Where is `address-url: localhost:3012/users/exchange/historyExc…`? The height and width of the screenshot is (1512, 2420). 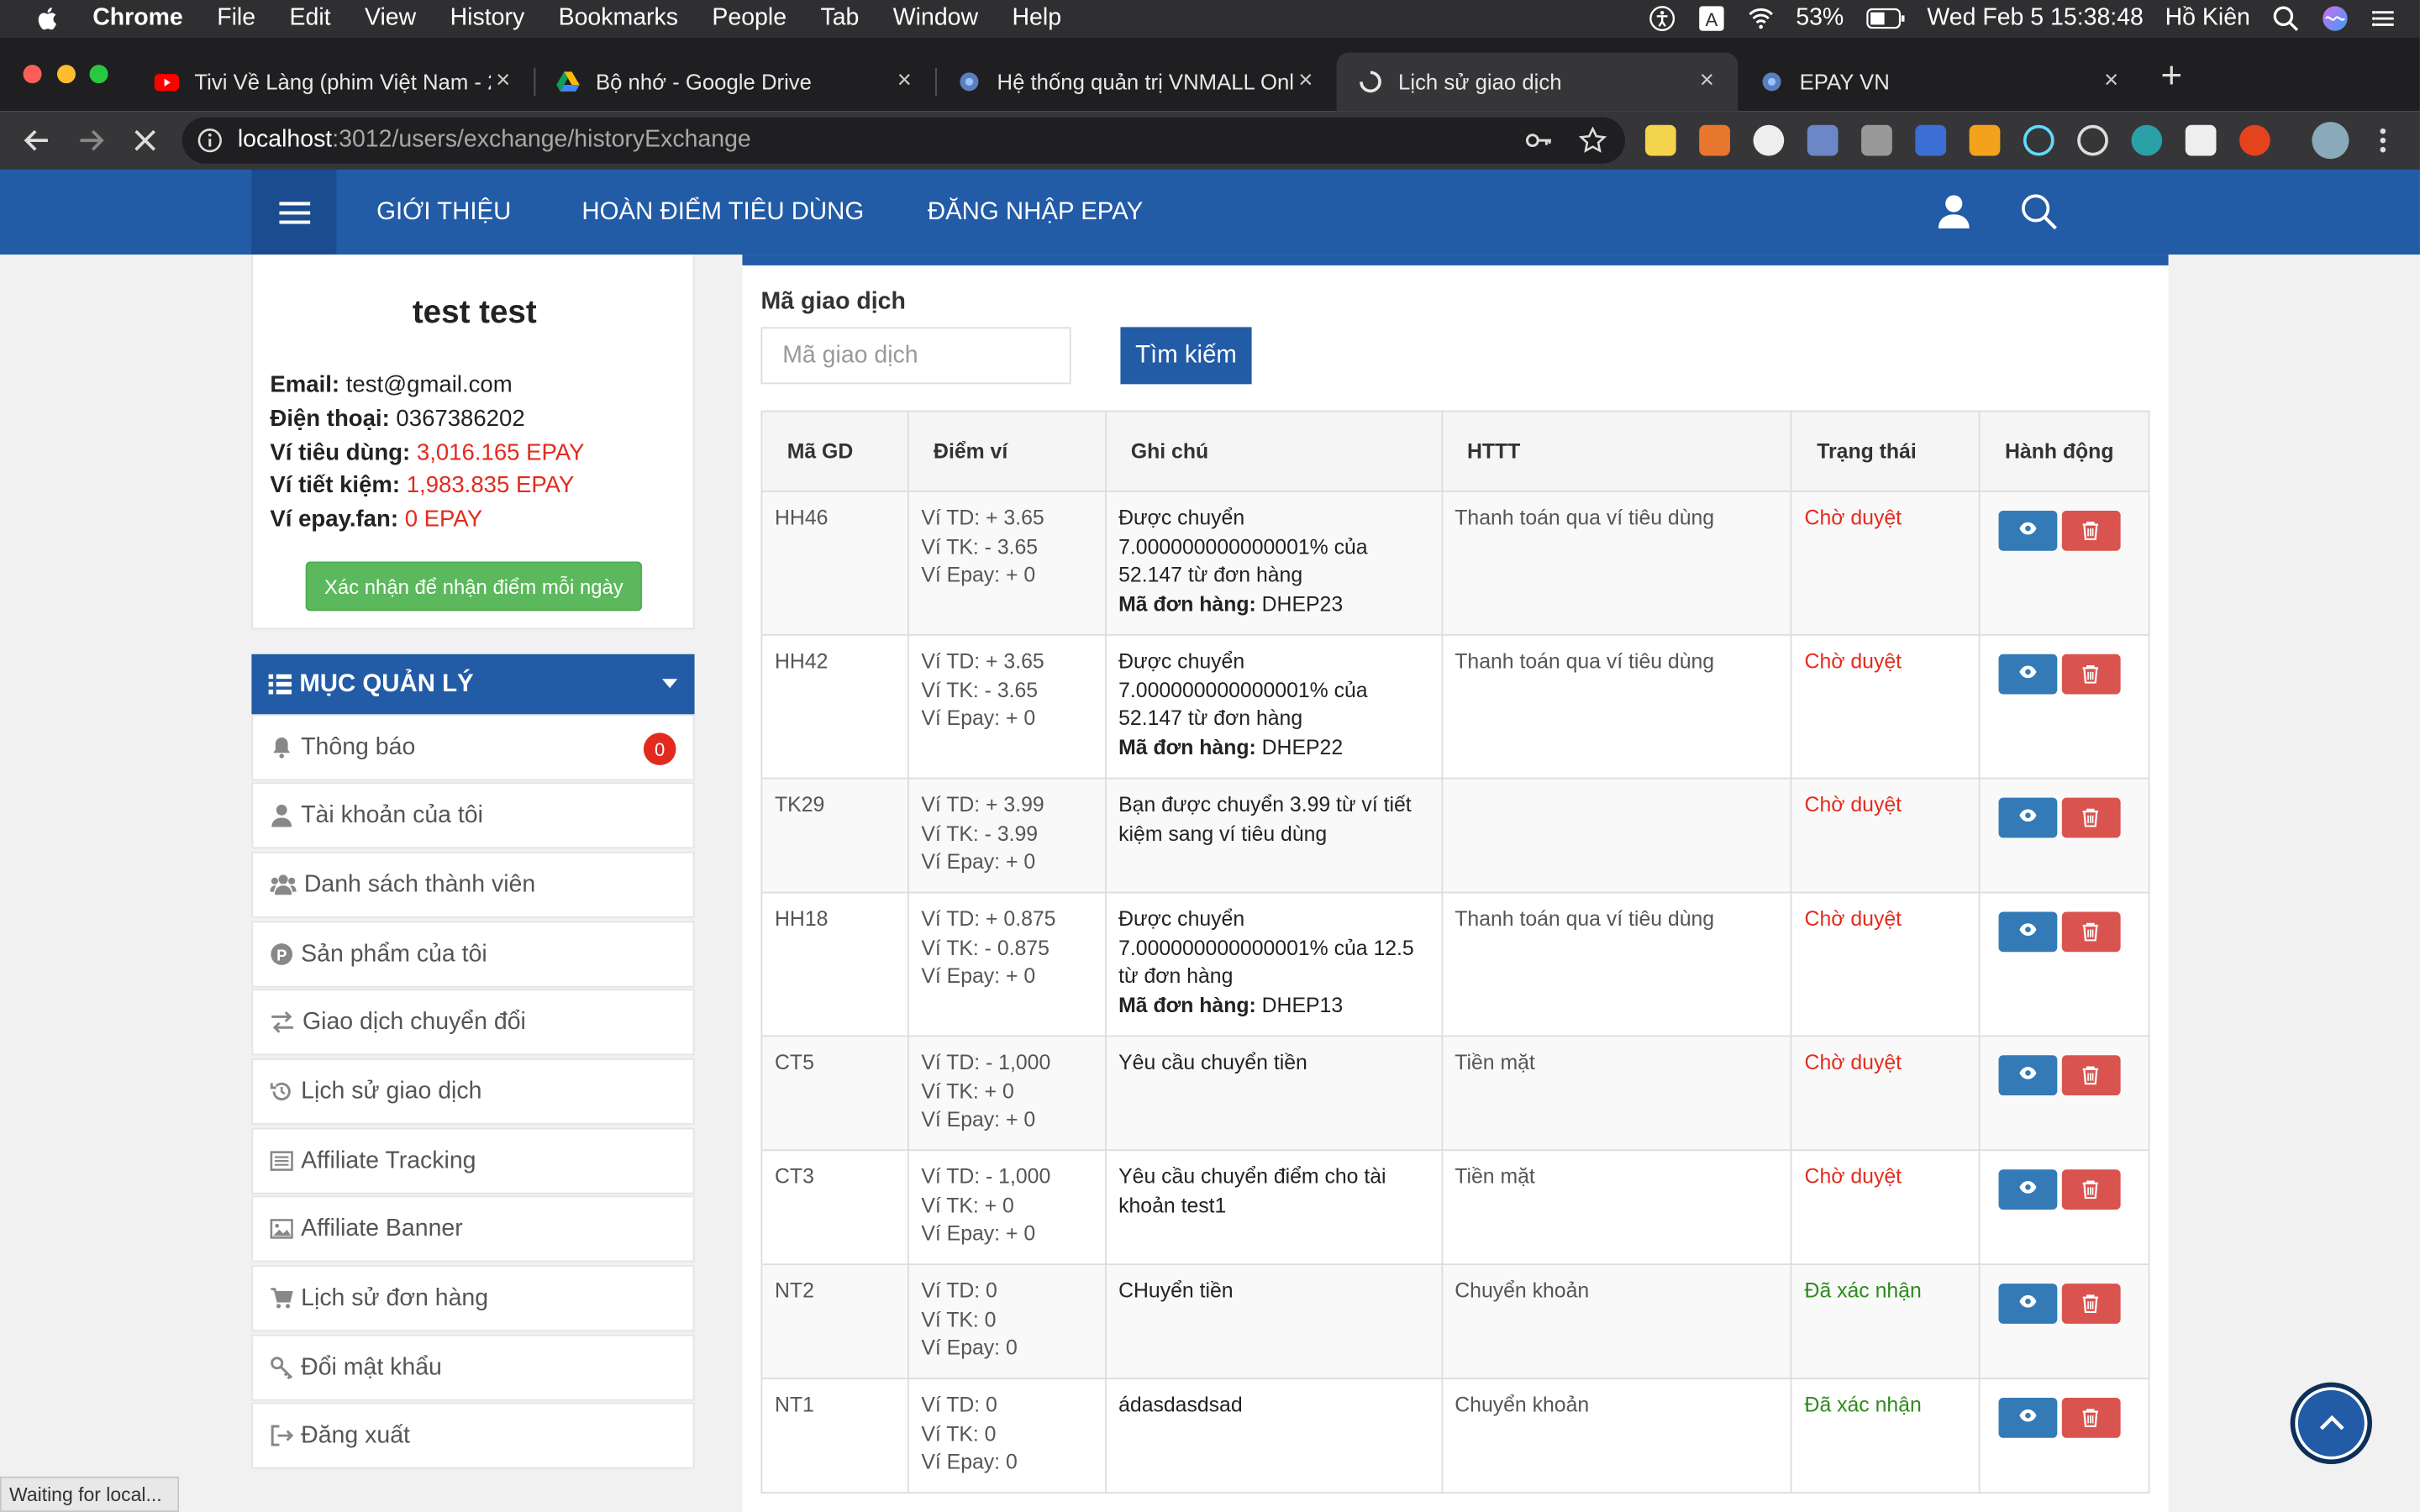 address-url: localhost:3012/users/exchange/historyExc… is located at coordinates (495, 141).